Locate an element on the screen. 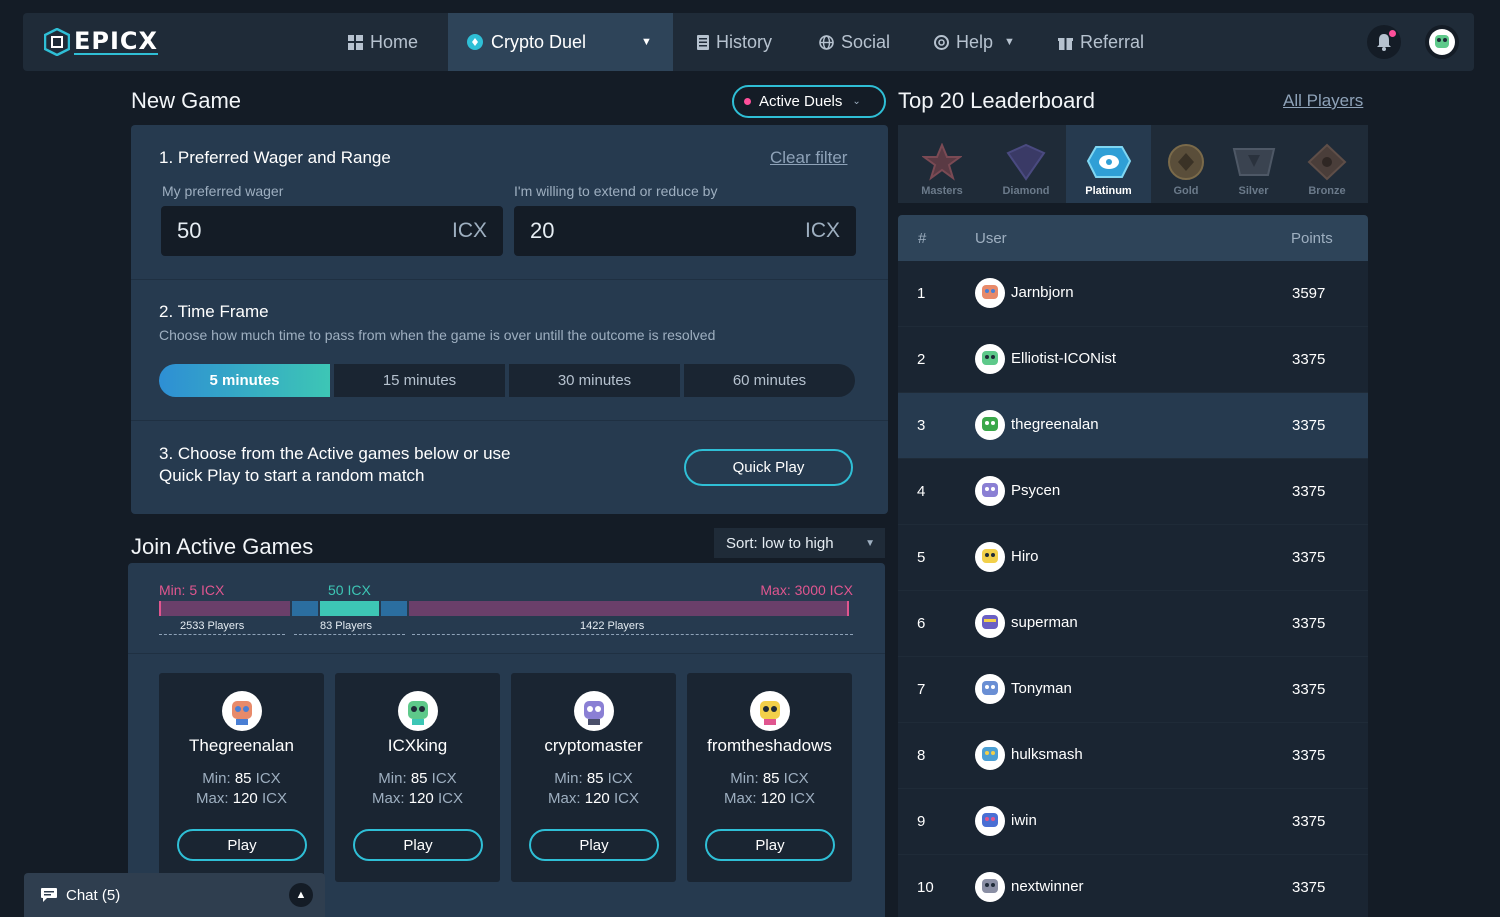  silver-badge-icon is located at coordinates (1253, 162).